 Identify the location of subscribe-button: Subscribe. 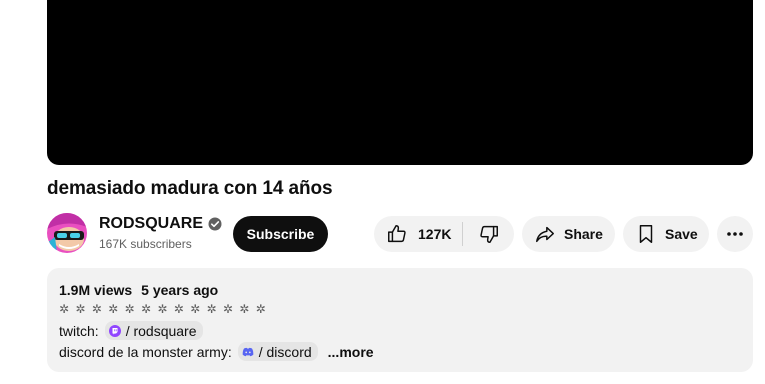
(280, 234).